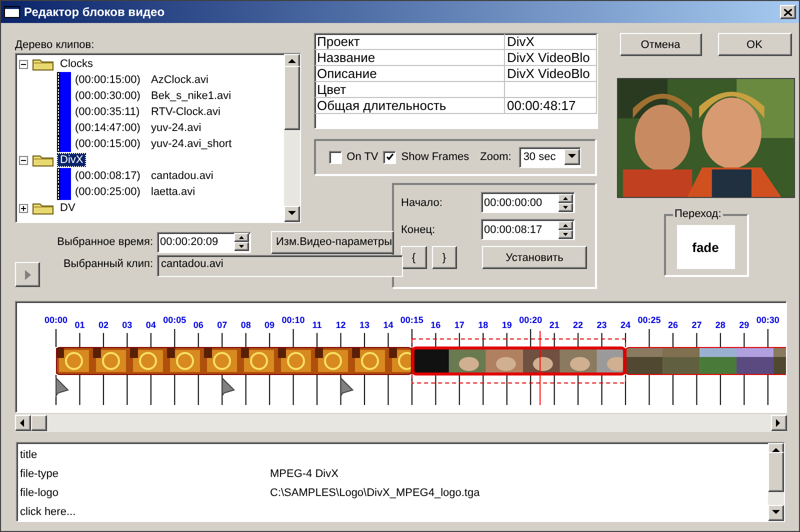 Image resolution: width=800 pixels, height=532 pixels. I want to click on close-icon, so click(788, 12).